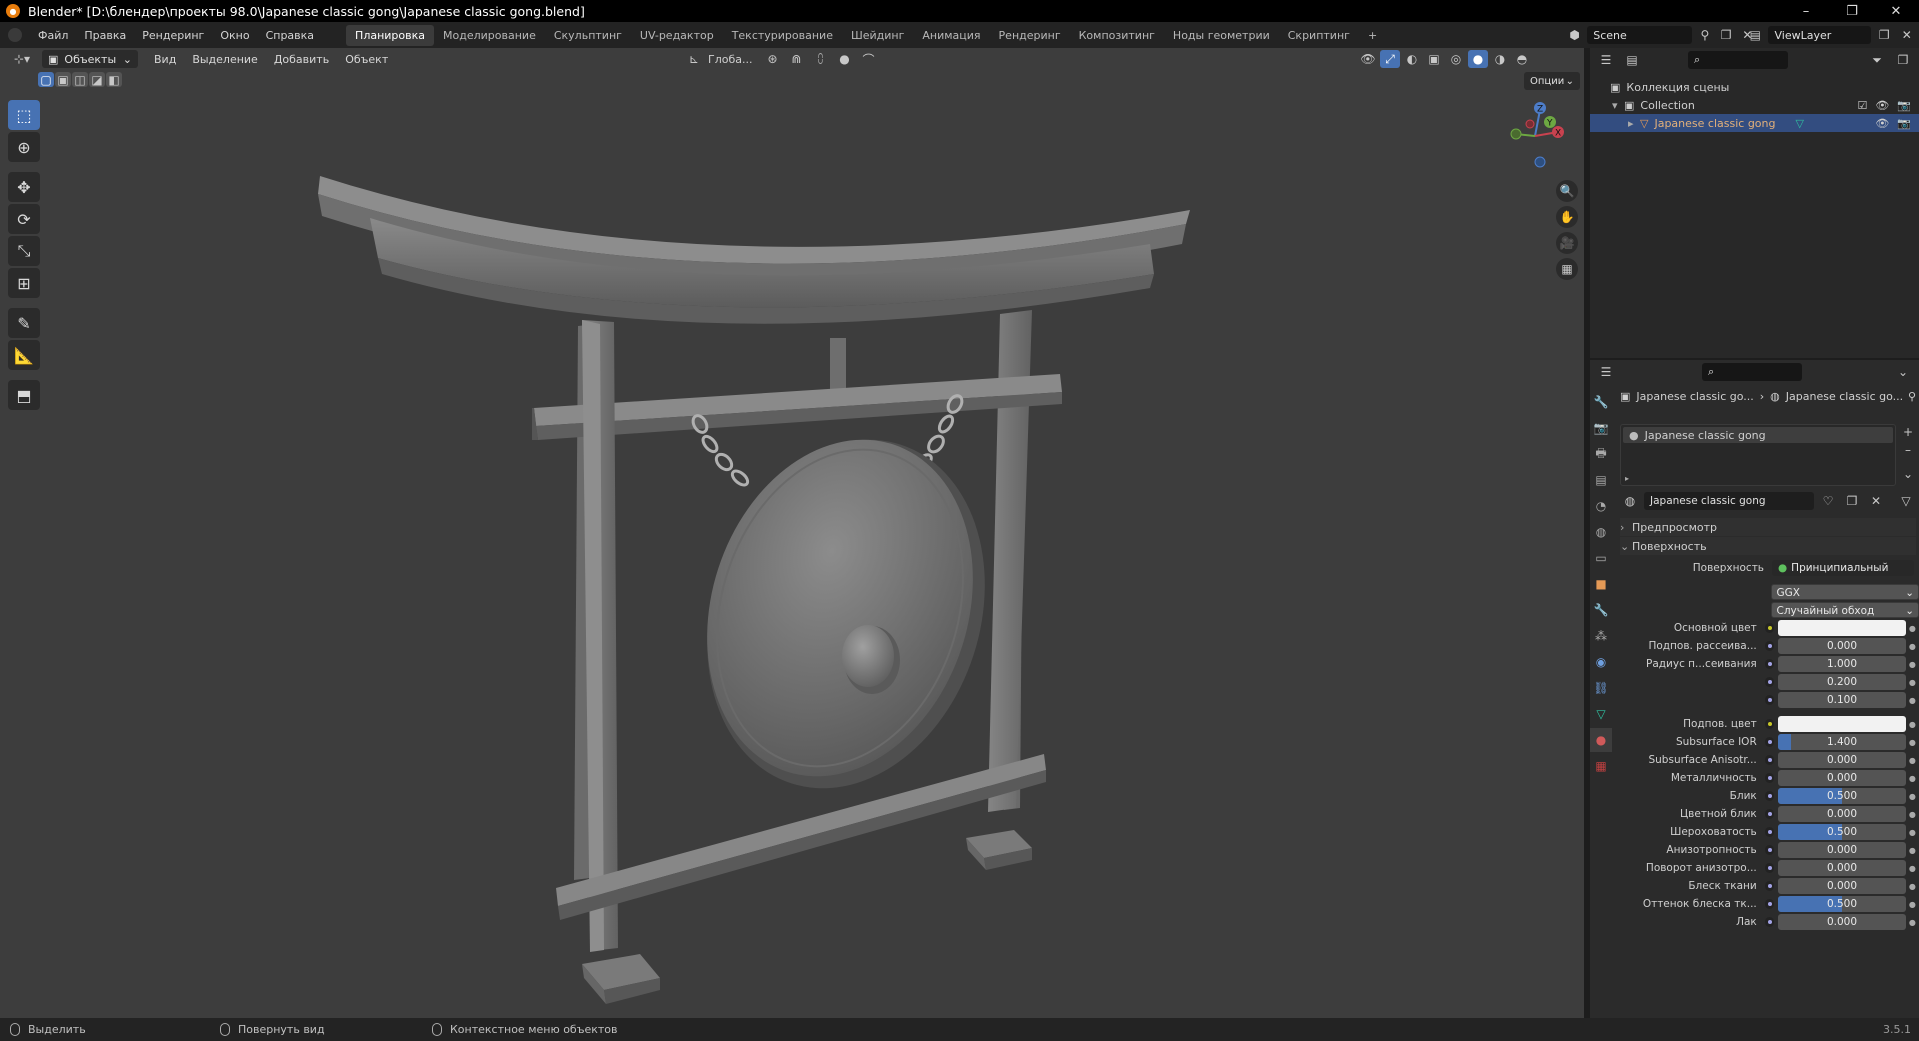  What do you see at coordinates (1372, 35) in the screenshot?
I see `add-workspace-button: +` at bounding box center [1372, 35].